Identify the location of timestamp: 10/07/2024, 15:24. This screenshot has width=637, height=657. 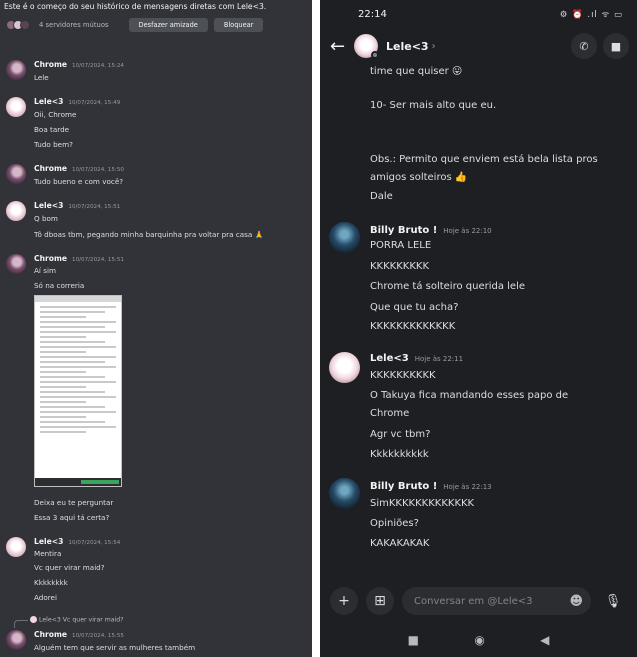
(98, 66).